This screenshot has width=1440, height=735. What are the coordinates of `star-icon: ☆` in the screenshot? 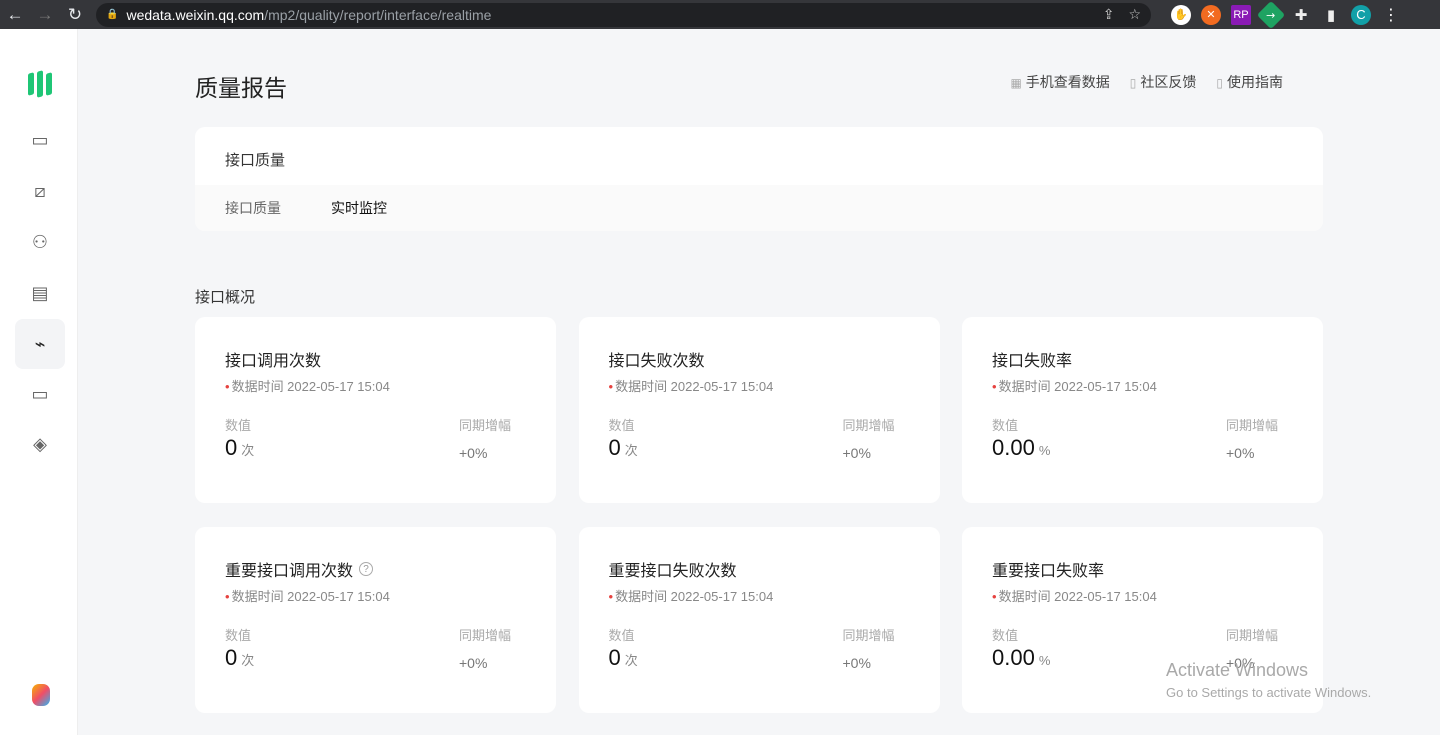 It's located at (1134, 14).